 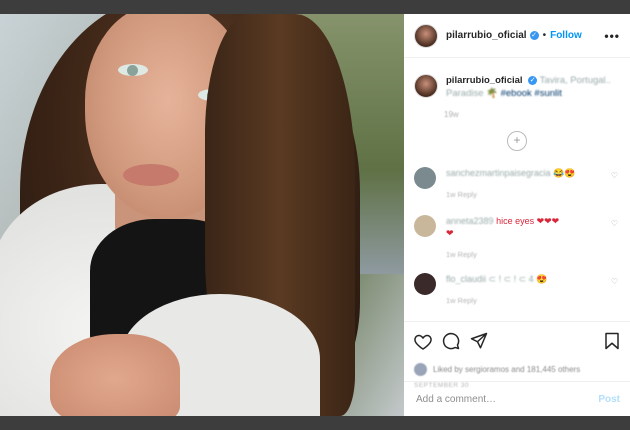 I want to click on photo-lips, so click(x=151, y=175).